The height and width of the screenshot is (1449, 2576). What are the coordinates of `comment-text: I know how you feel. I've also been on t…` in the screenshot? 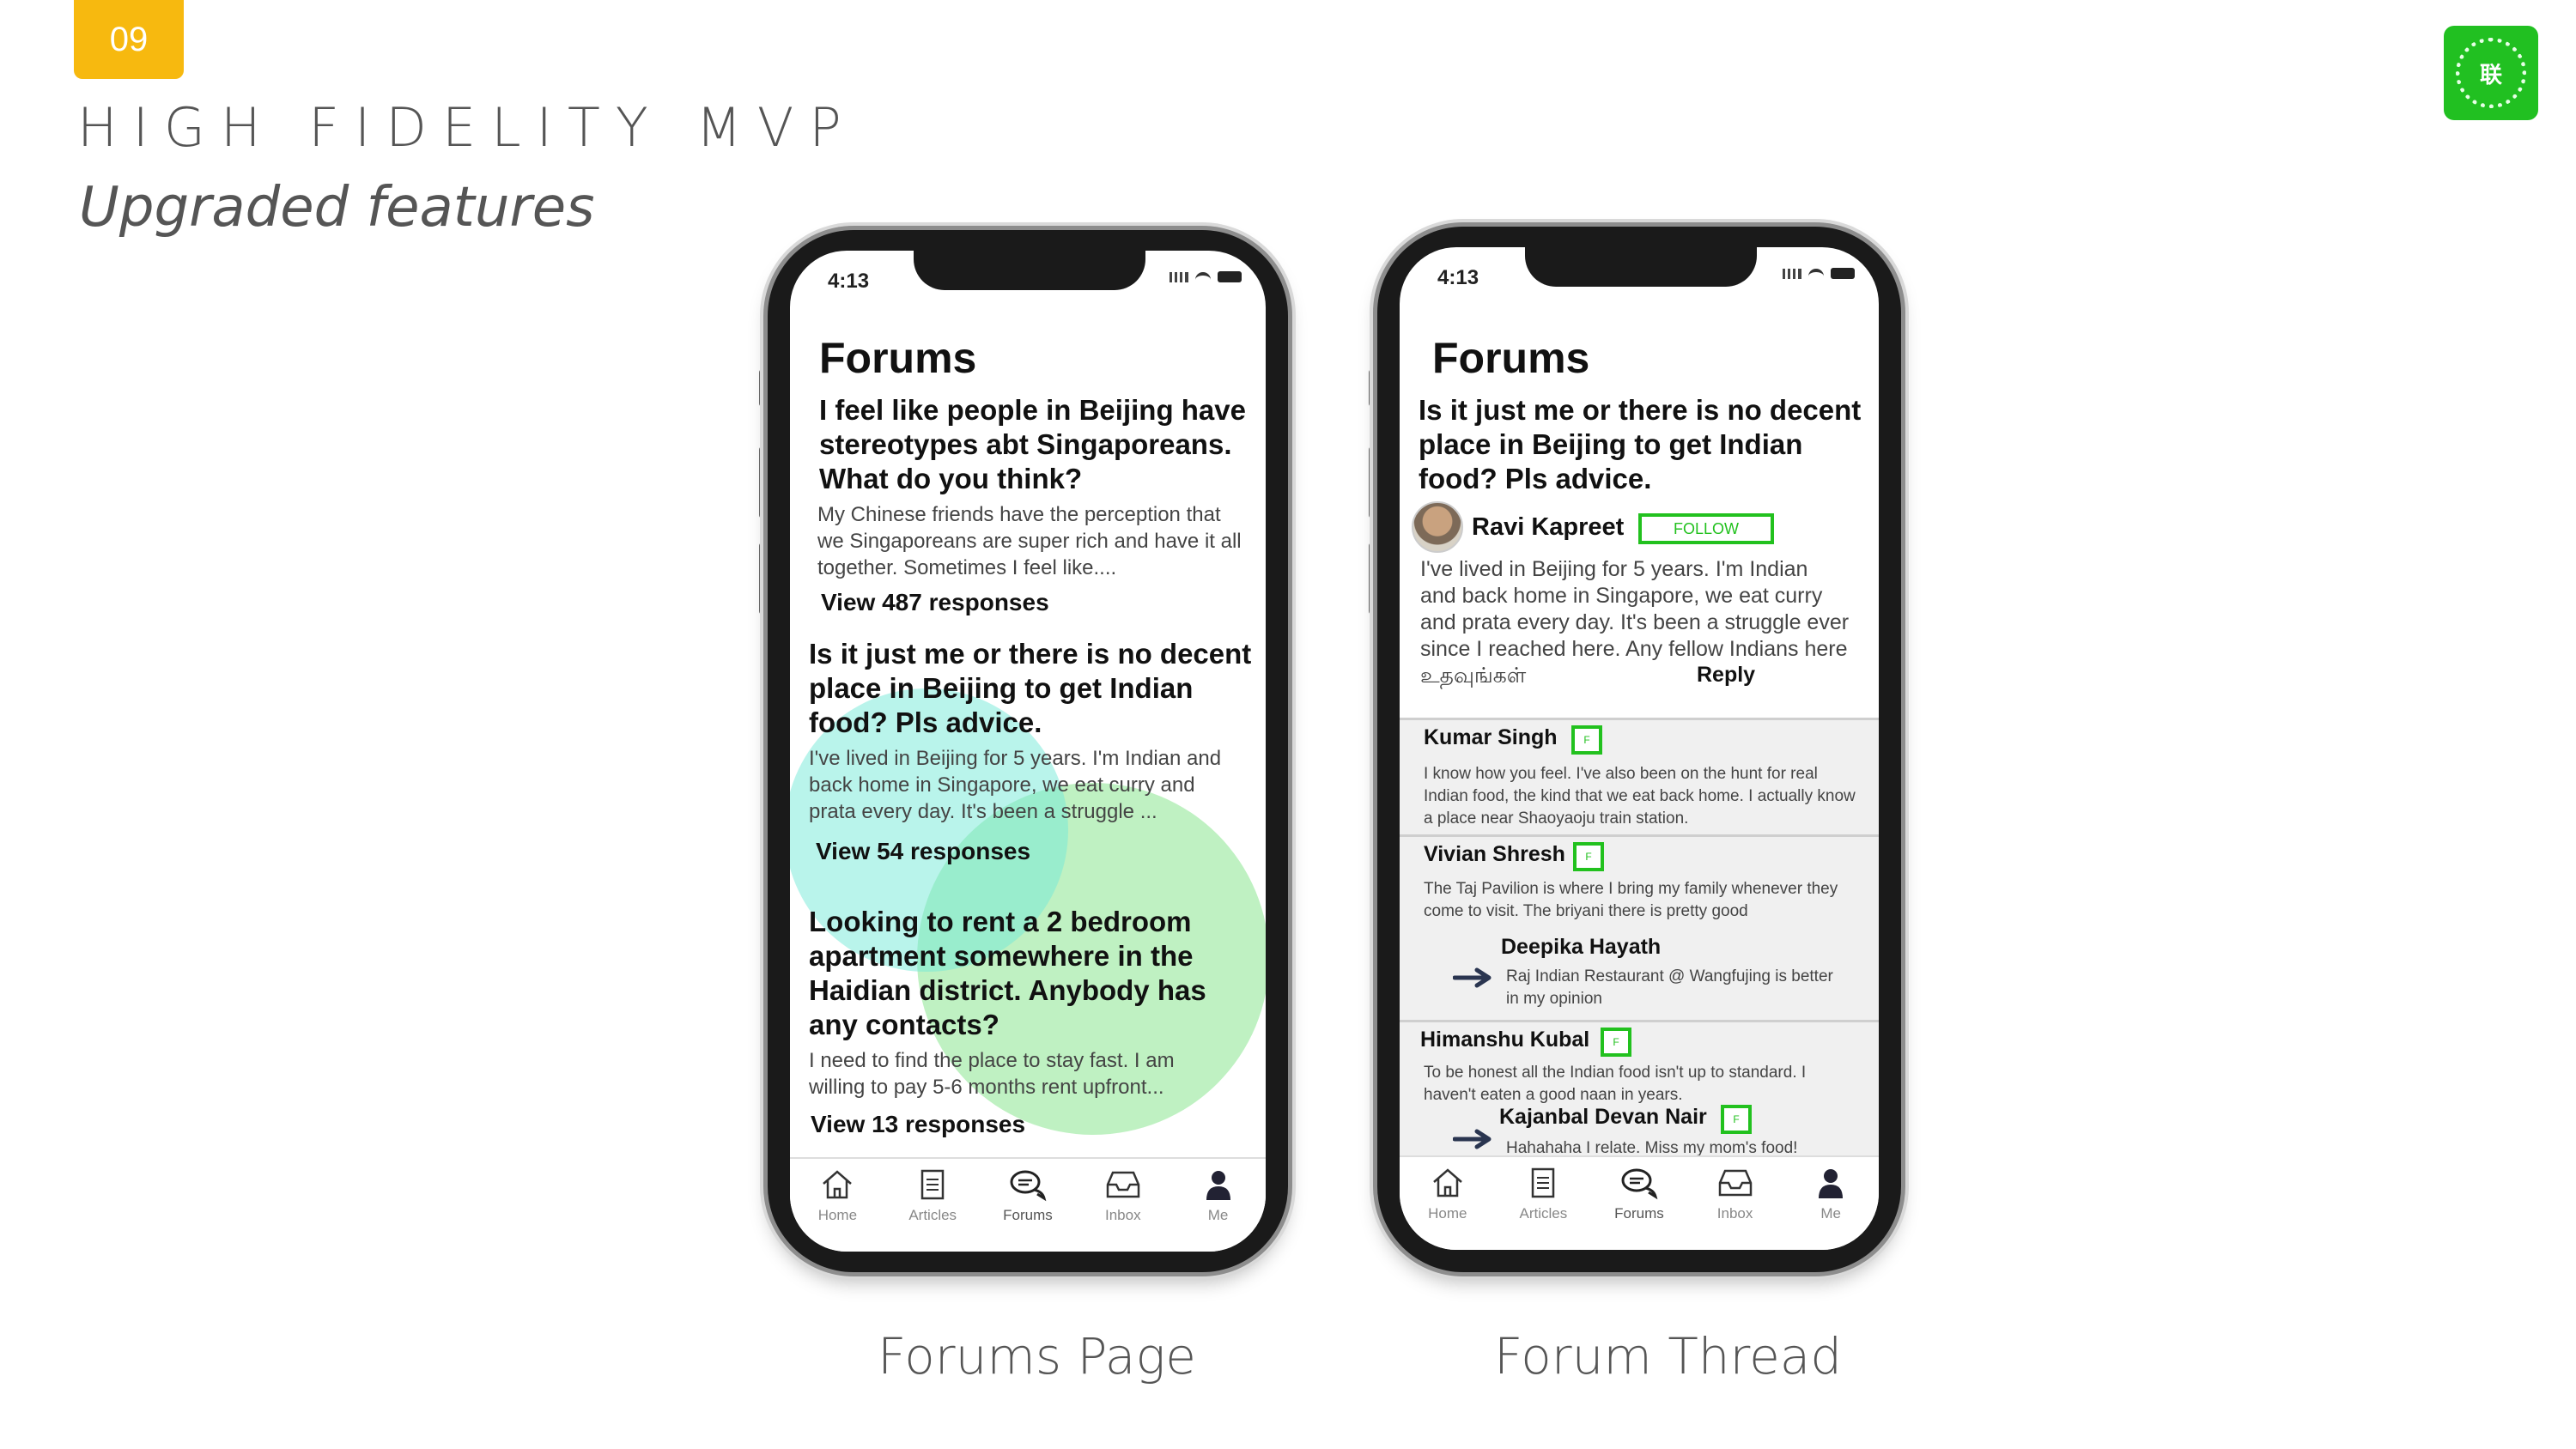 It's located at (1640, 796).